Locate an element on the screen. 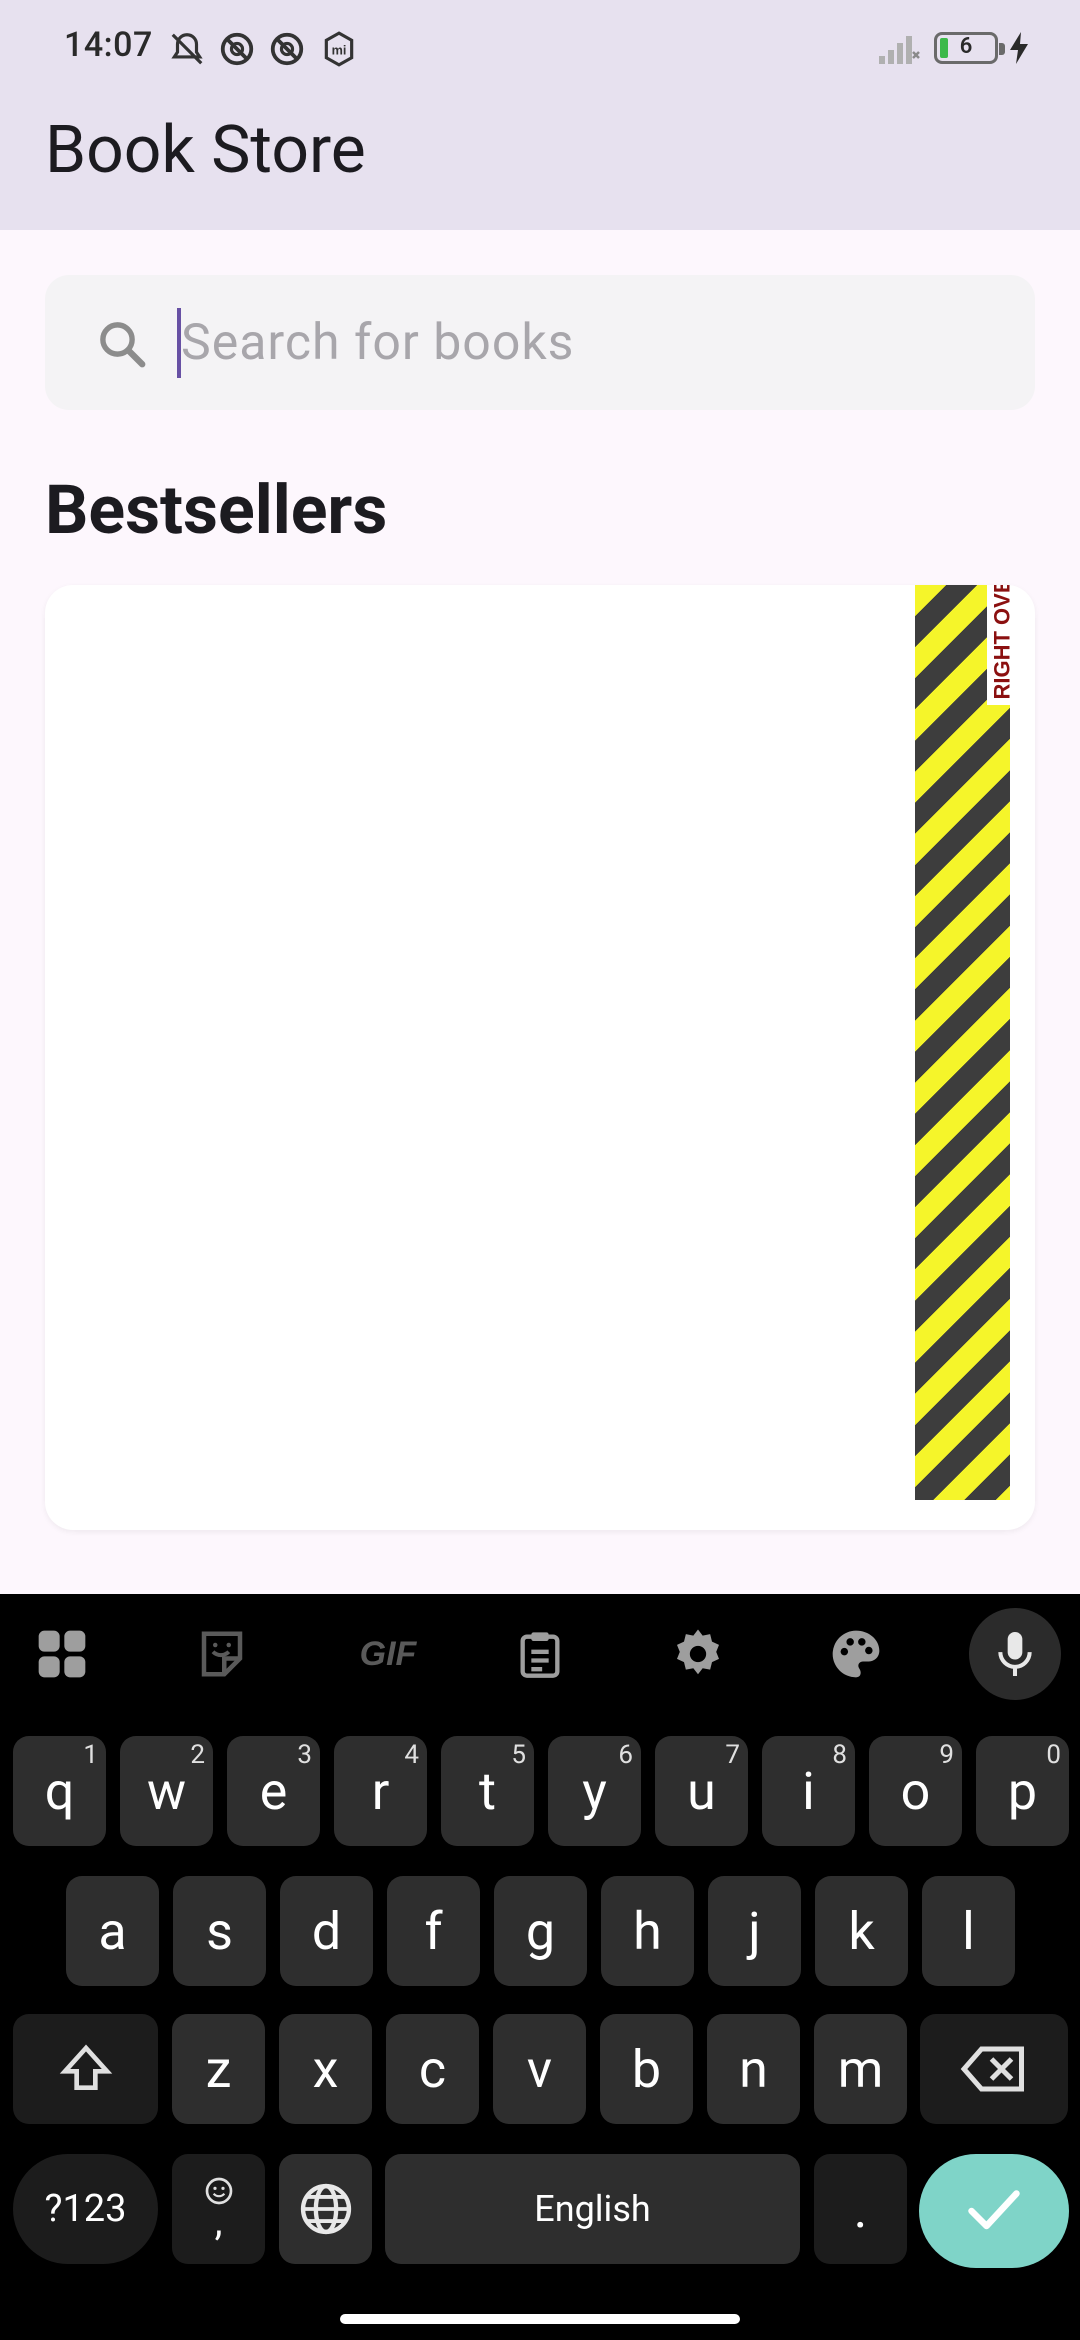  charging-bolt-icon is located at coordinates (1019, 48).